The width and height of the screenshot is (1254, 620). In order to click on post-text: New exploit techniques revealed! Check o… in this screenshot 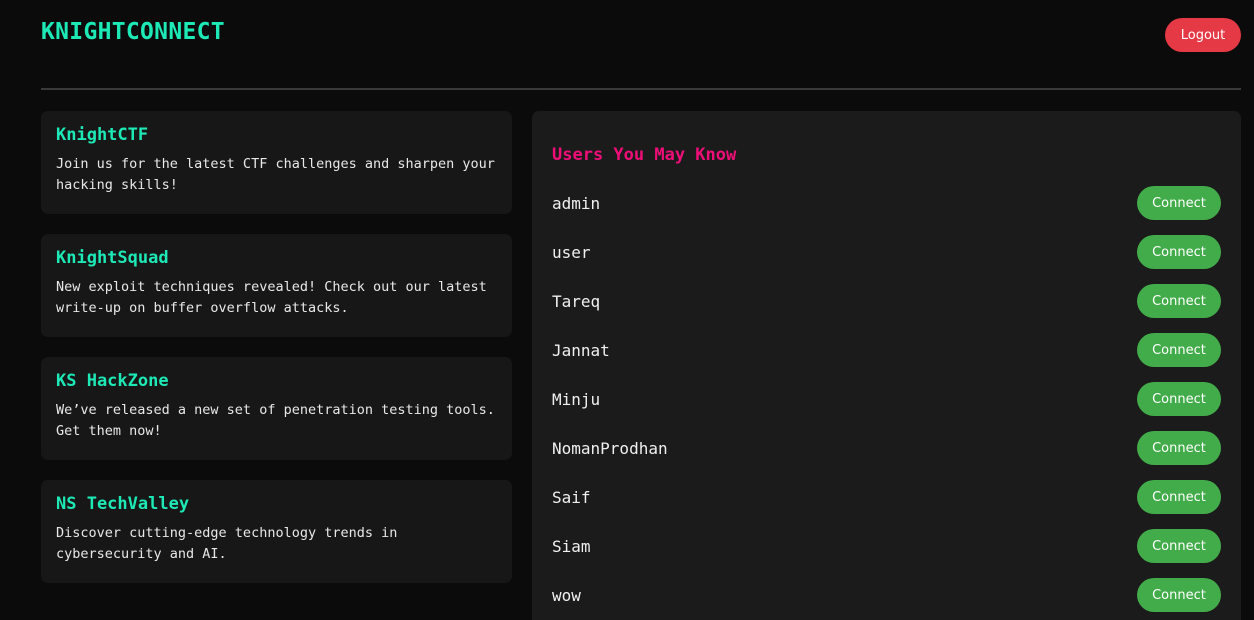, I will do `click(271, 297)`.